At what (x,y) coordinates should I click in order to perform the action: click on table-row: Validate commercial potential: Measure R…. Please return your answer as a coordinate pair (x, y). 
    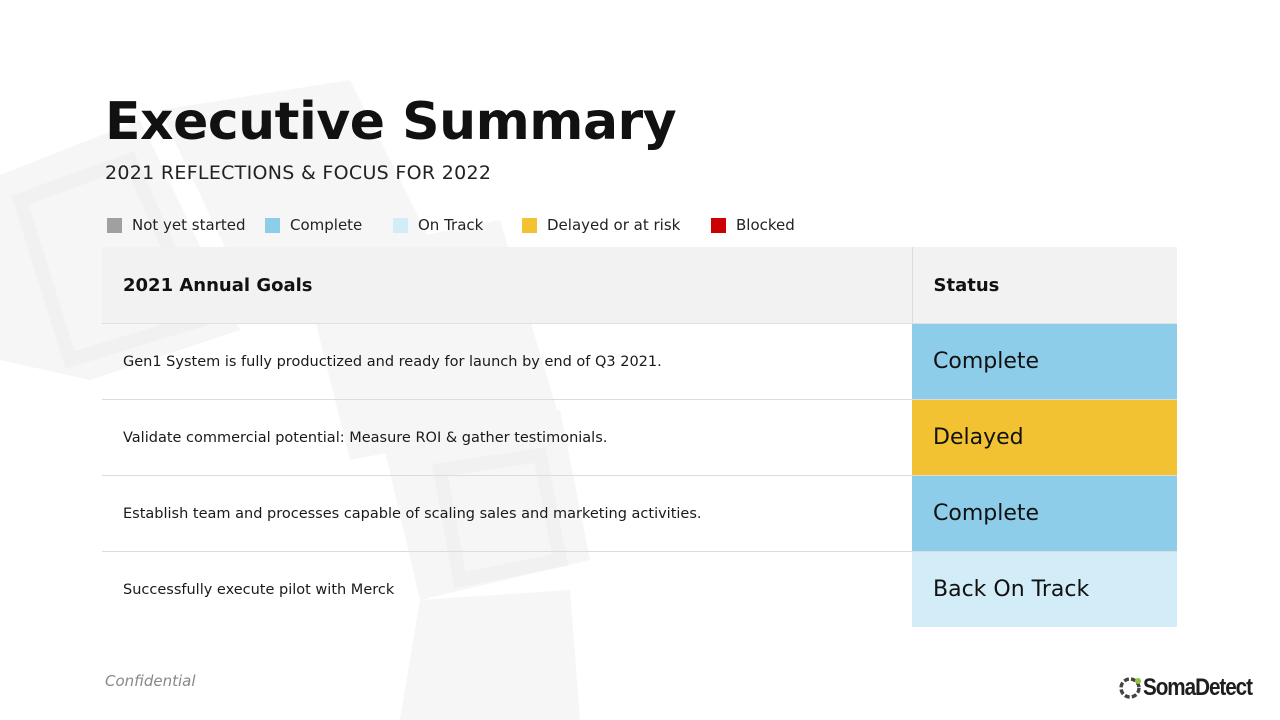
    Looking at the image, I should click on (639, 437).